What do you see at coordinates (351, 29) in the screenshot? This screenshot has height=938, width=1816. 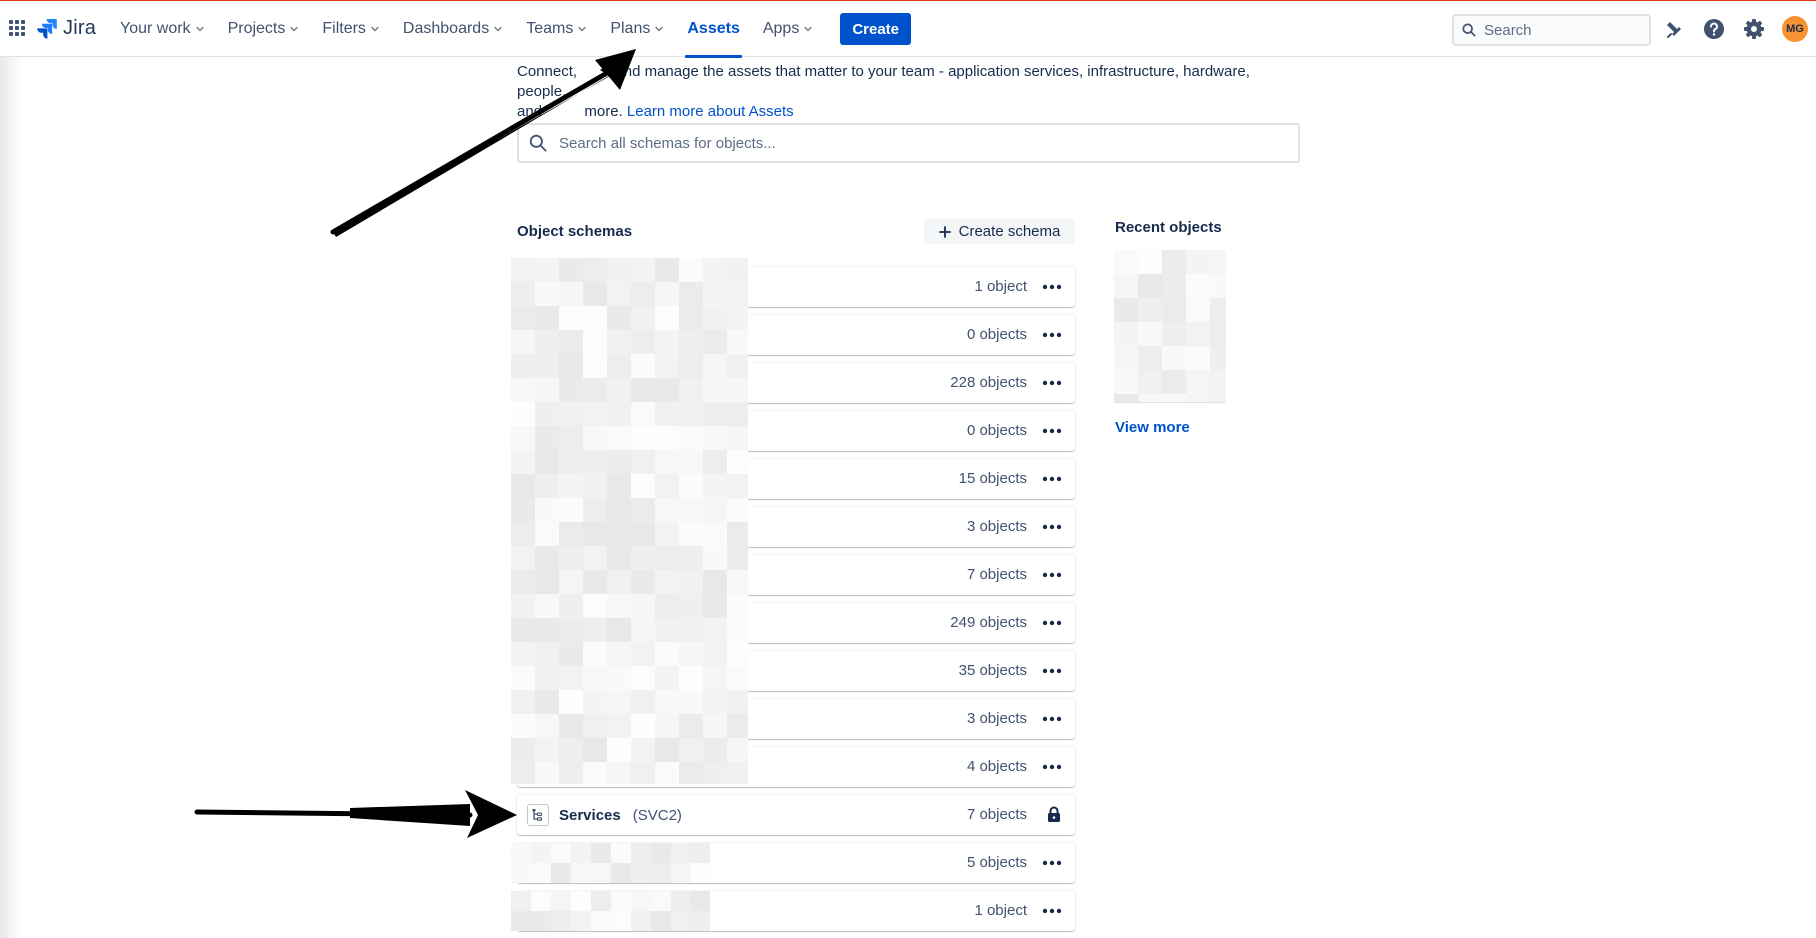 I see `nav-item-filters: Filters` at bounding box center [351, 29].